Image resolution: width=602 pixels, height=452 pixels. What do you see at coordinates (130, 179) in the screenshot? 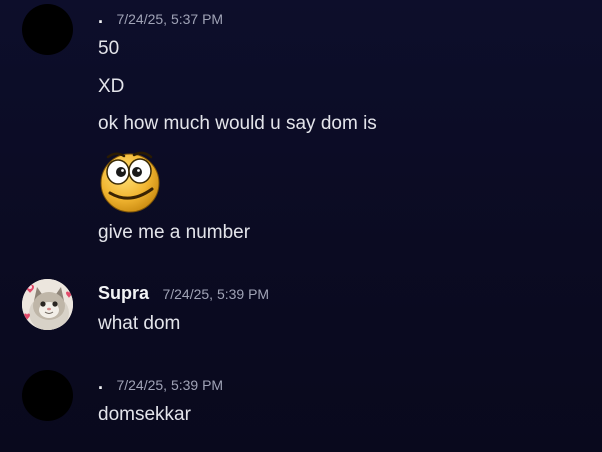
I see `googly-eyed-smiley-emoji-icon` at bounding box center [130, 179].